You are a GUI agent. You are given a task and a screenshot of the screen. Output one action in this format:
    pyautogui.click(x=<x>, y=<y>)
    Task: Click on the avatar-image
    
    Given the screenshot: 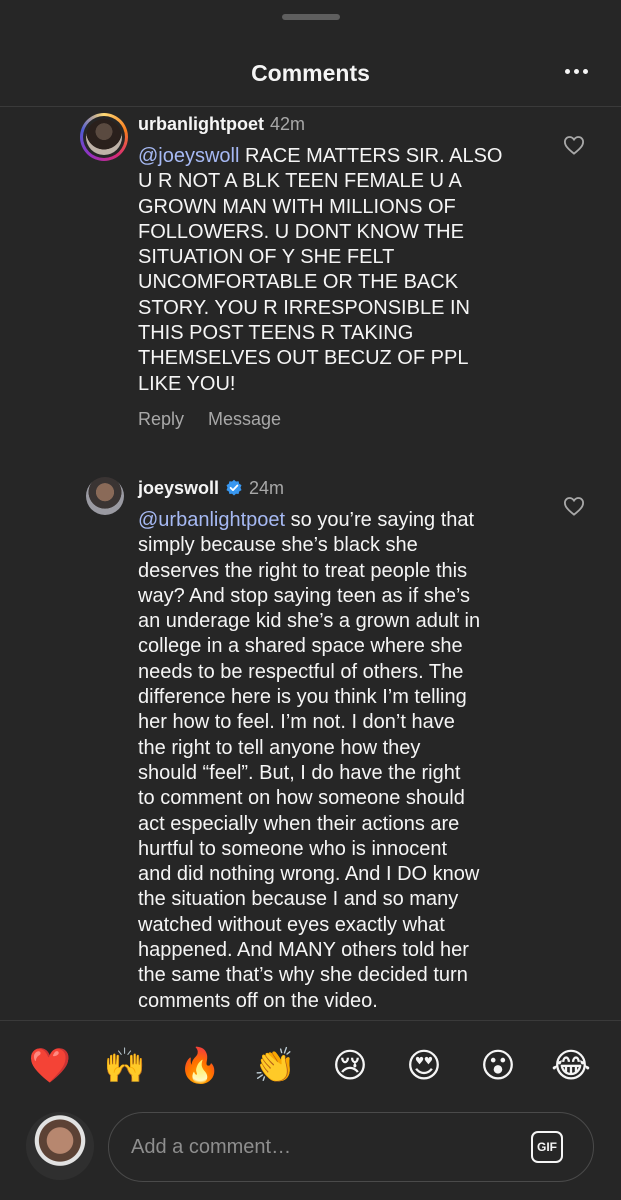 What is the action you would take?
    pyautogui.click(x=104, y=137)
    